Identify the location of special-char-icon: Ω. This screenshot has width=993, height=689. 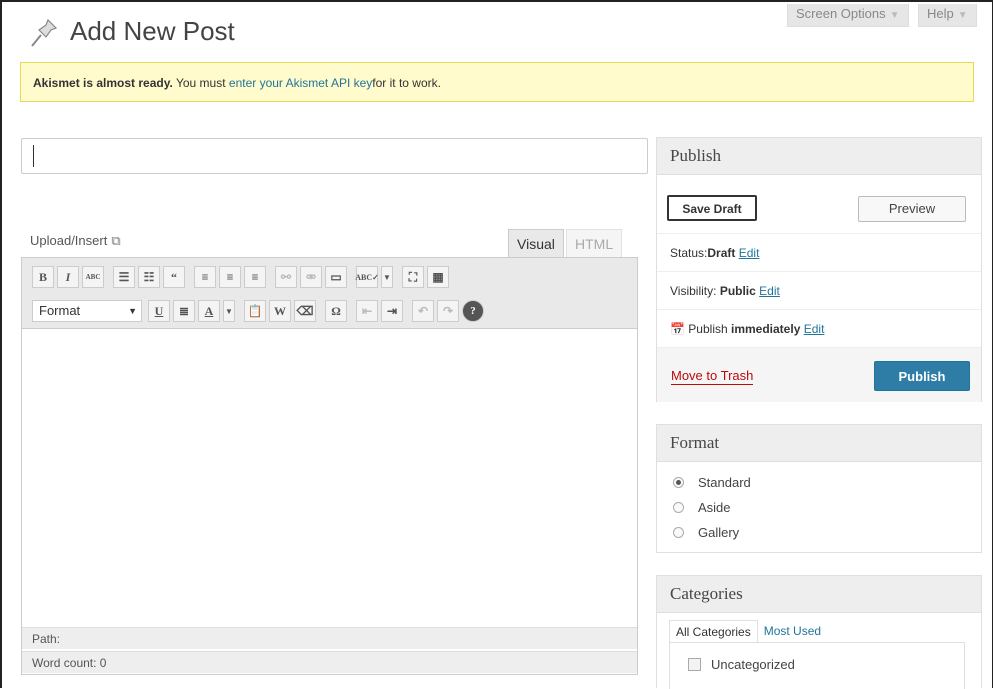
(336, 311).